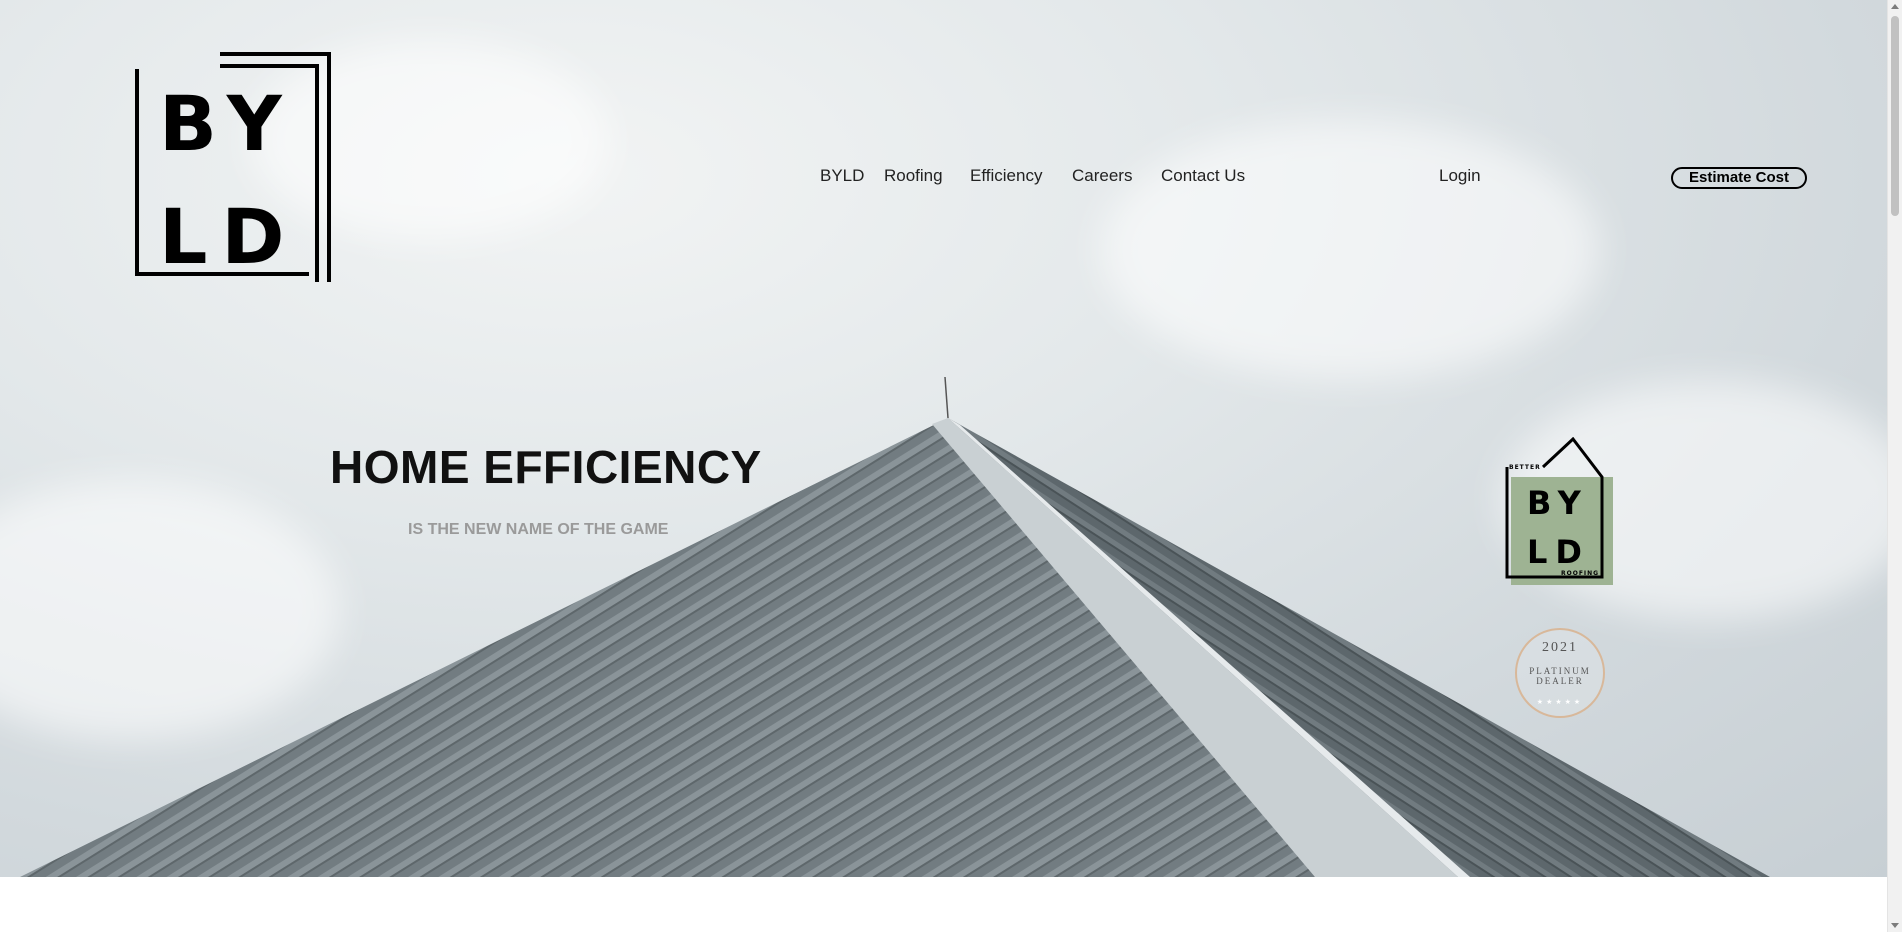 The image size is (1902, 932). I want to click on nav-item-contact-us: Contact Us, so click(1203, 176).